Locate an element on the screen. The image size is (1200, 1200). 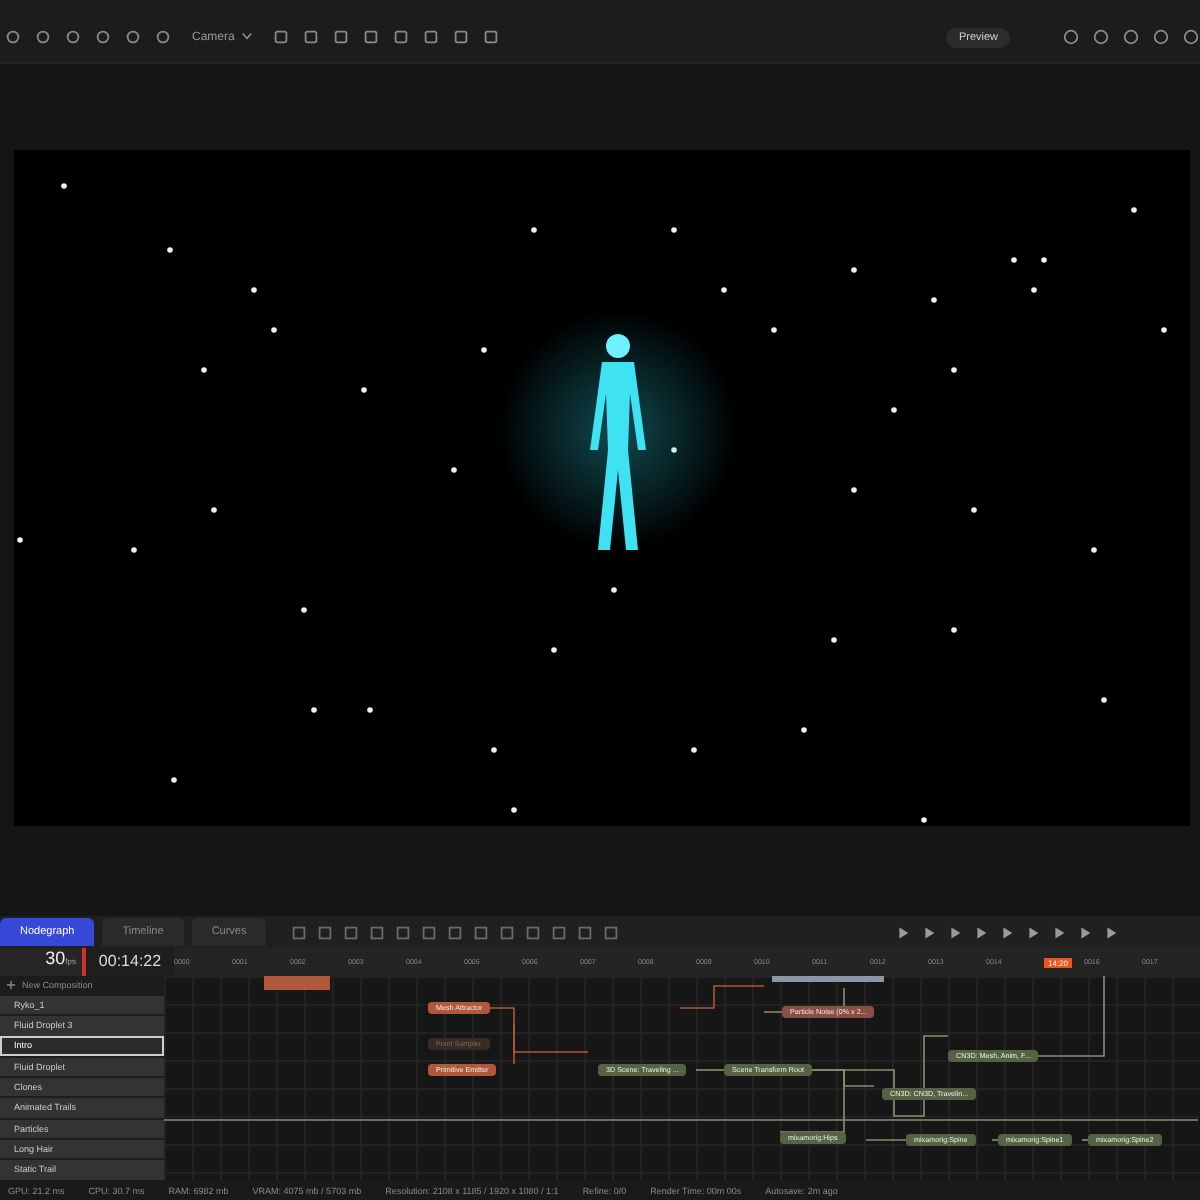
caret-icon is located at coordinates (247, 35).